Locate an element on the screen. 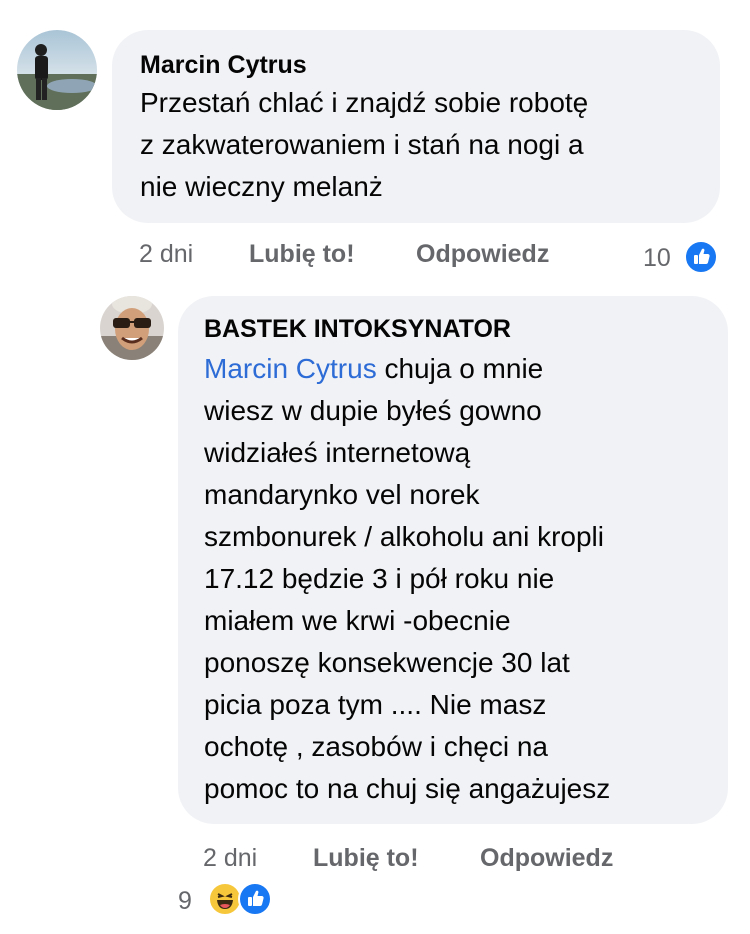 The image size is (750, 934). comment-text-line: 17.12 będzie 3 i pół roku nie is located at coordinates (379, 578).